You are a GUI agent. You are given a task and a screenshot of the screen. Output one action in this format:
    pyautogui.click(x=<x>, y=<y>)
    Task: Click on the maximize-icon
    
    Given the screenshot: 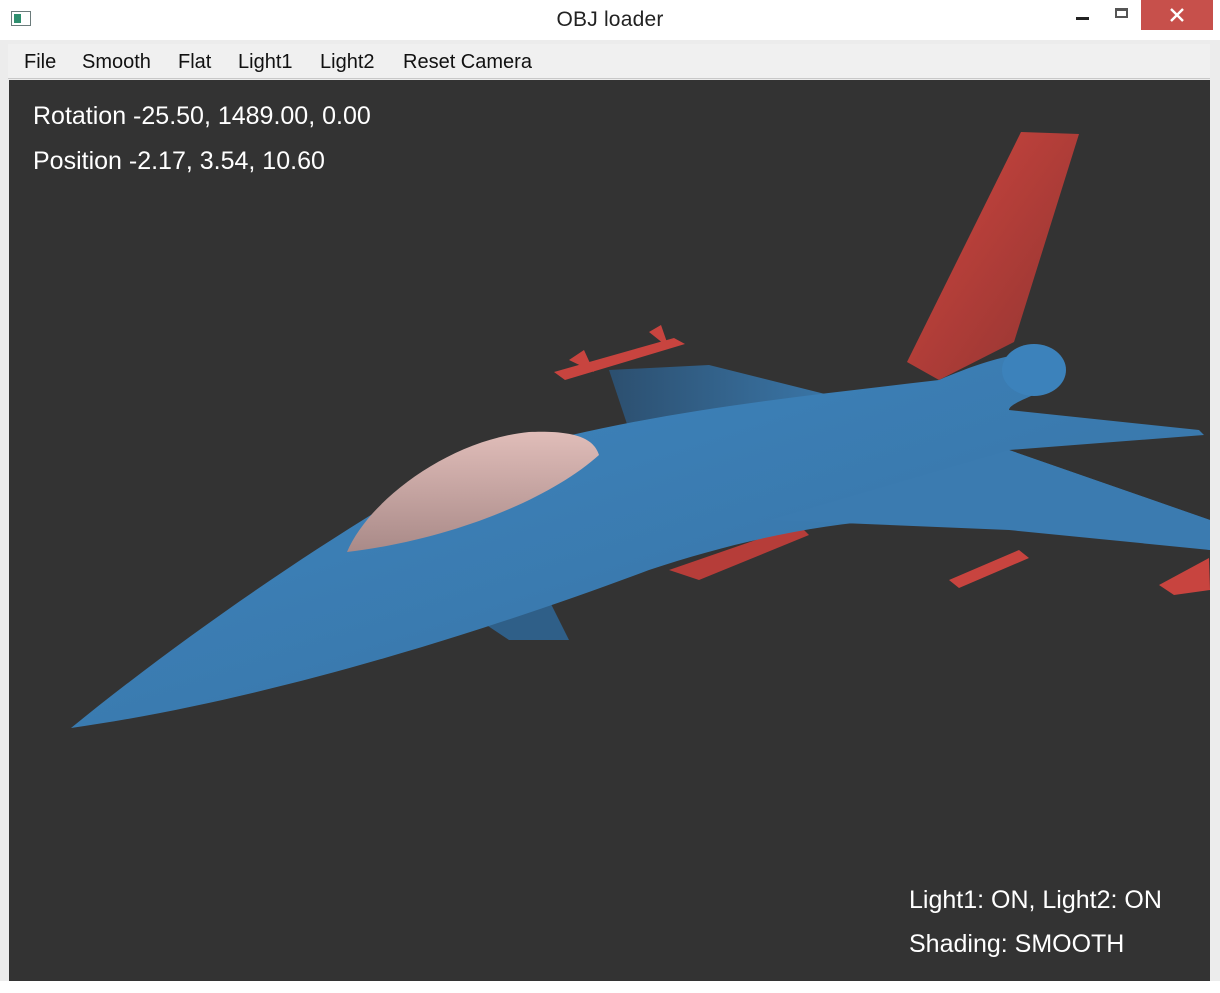 What is the action you would take?
    pyautogui.click(x=1121, y=13)
    